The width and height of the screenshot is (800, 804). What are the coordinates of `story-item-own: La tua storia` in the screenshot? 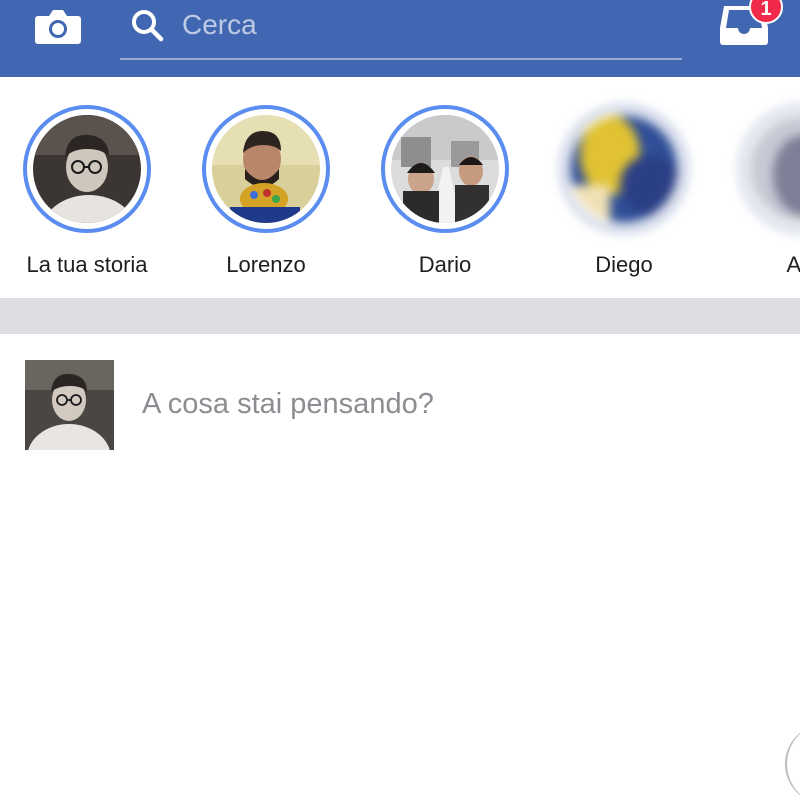 It's located at (87, 195).